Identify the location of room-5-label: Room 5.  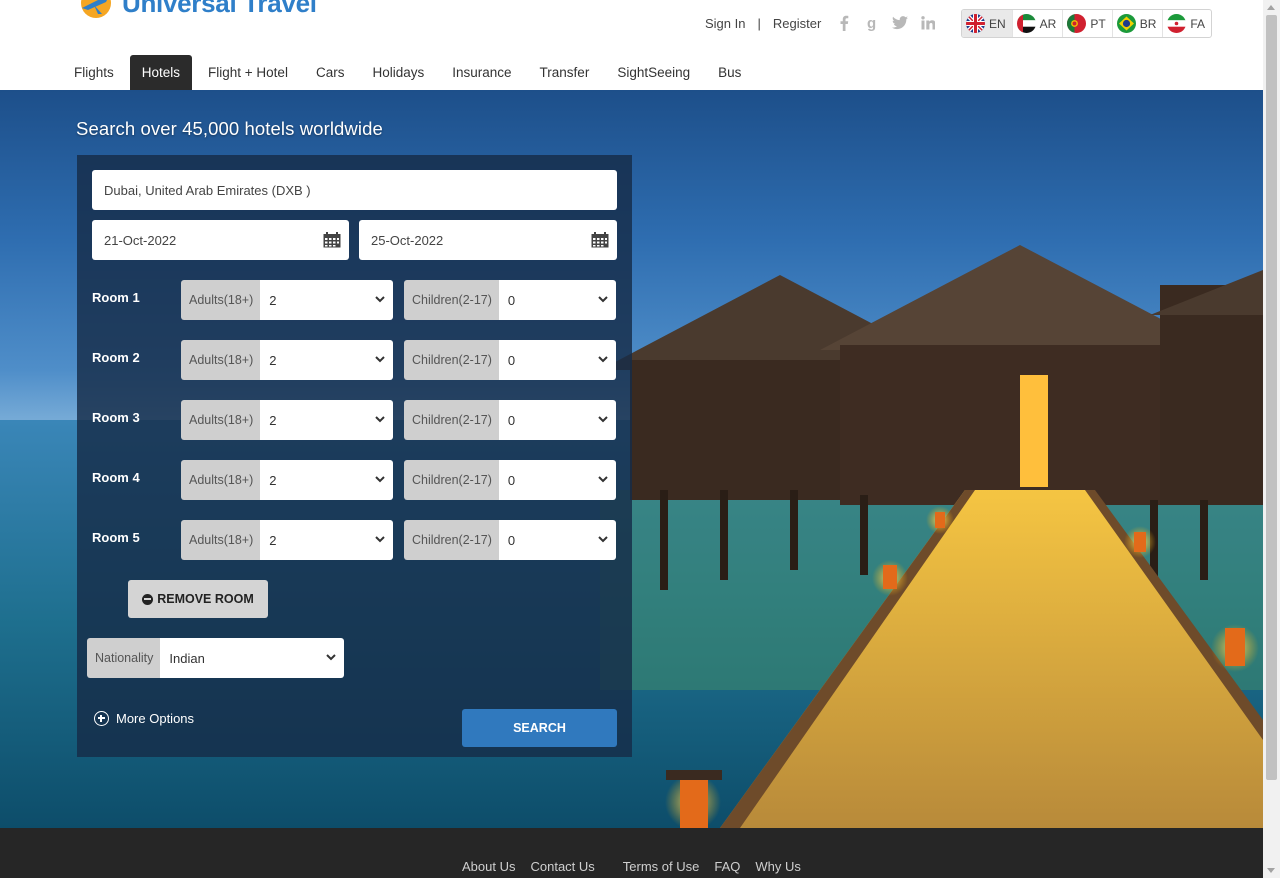
(116, 537).